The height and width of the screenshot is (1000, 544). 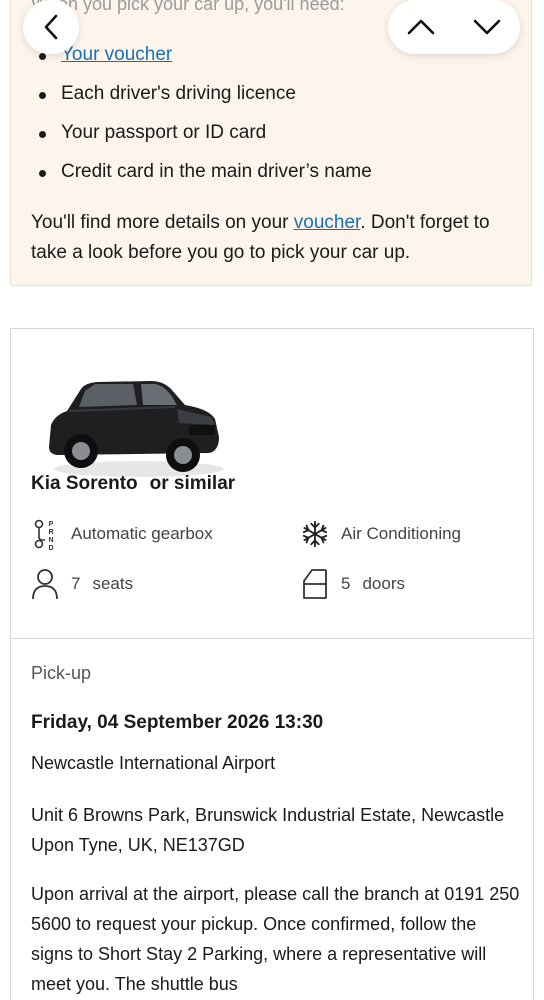 I want to click on pickup-location: Newcastle International Airport, so click(x=153, y=763).